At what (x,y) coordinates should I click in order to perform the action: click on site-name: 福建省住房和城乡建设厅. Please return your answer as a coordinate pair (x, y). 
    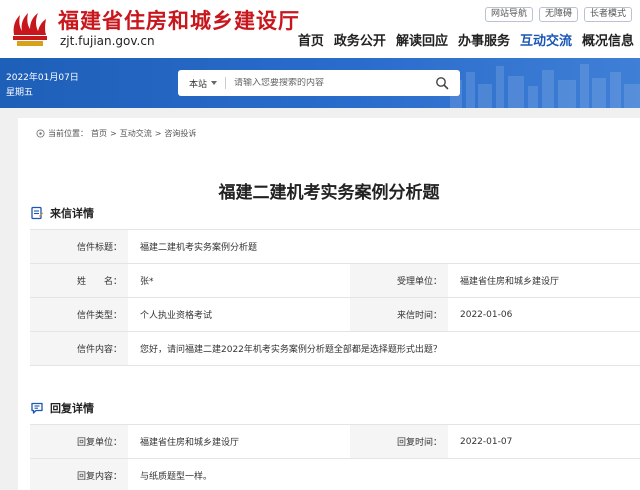
    Looking at the image, I should click on (179, 20).